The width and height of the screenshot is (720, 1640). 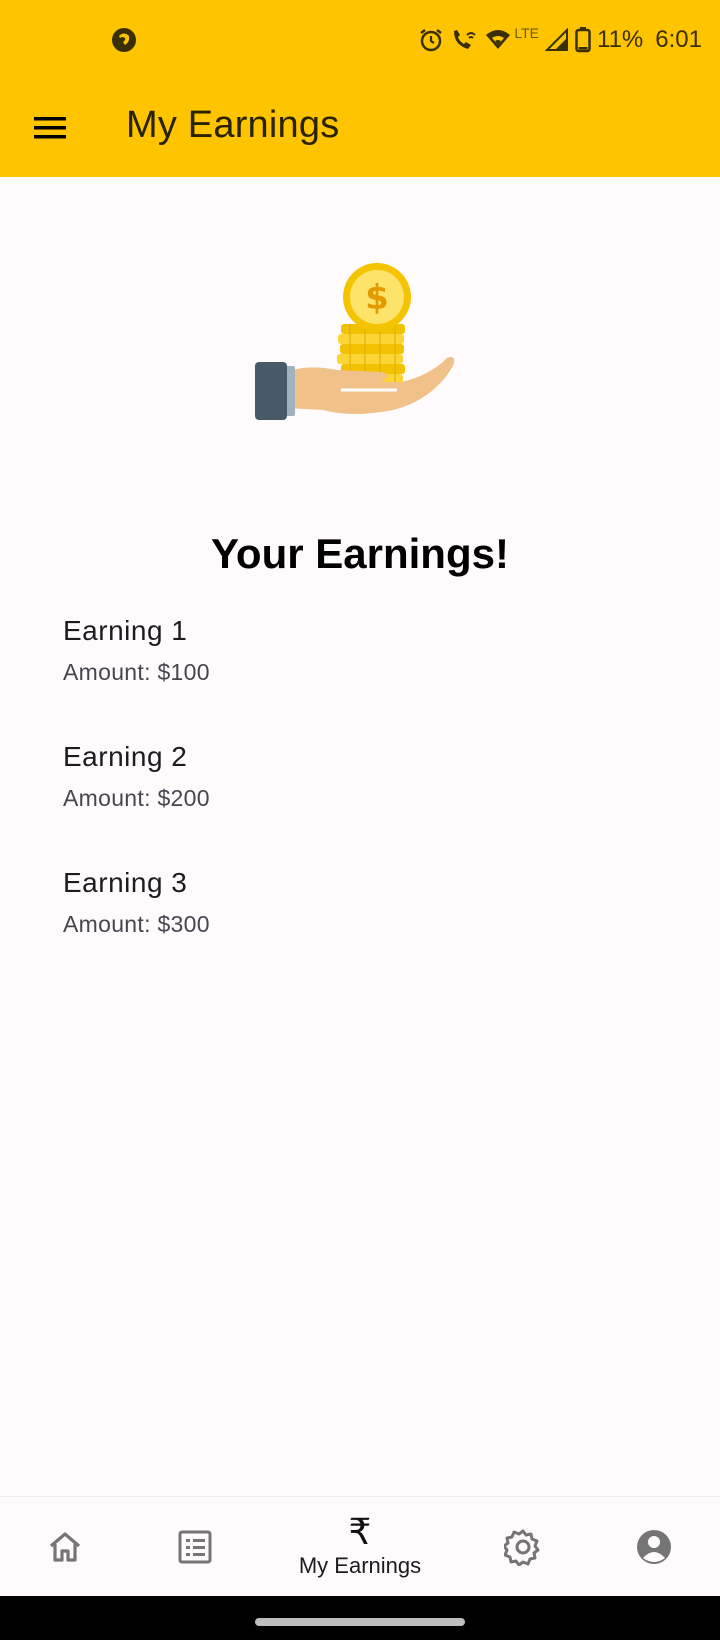 I want to click on nav-item-list, so click(x=195, y=1547).